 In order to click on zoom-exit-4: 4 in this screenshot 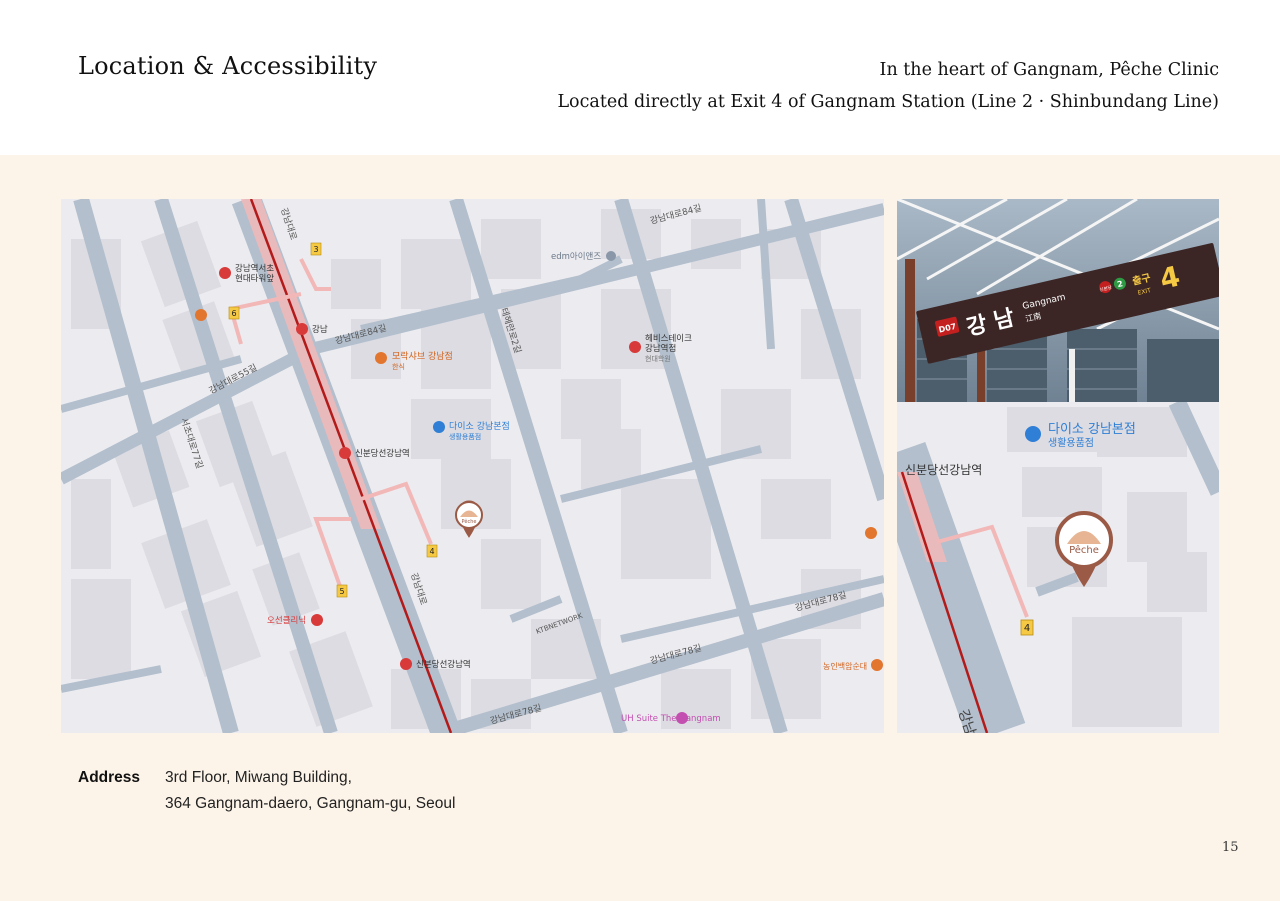, I will do `click(1027, 628)`.